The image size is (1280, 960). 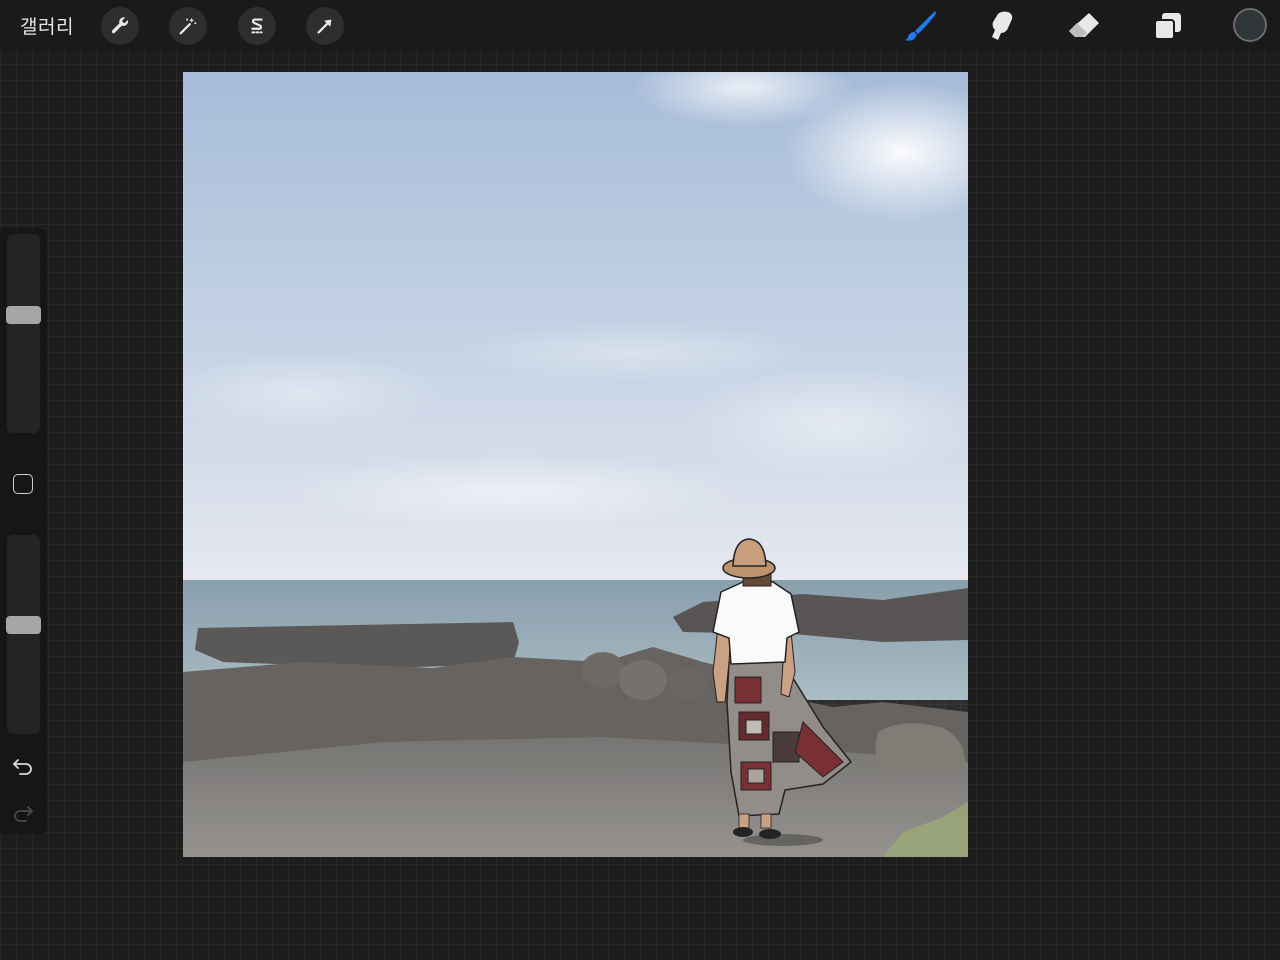 I want to click on wrench-icon, so click(x=119, y=25).